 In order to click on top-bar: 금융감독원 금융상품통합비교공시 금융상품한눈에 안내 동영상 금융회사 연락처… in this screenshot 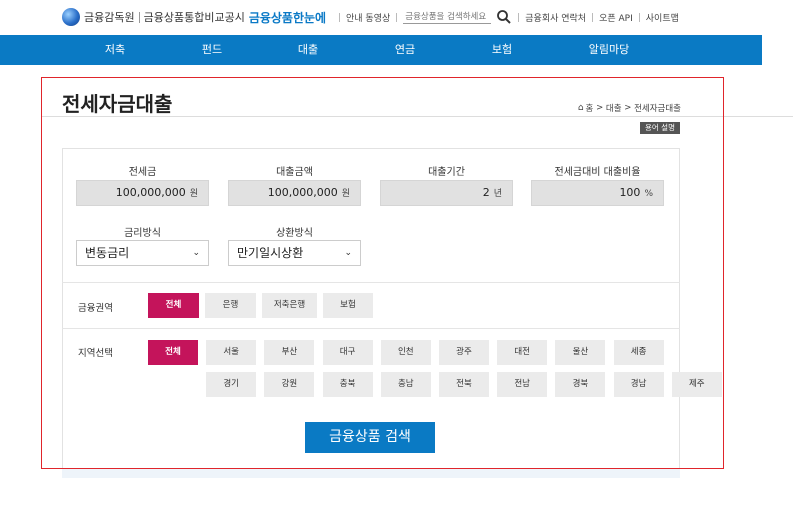, I will do `click(396, 17)`.